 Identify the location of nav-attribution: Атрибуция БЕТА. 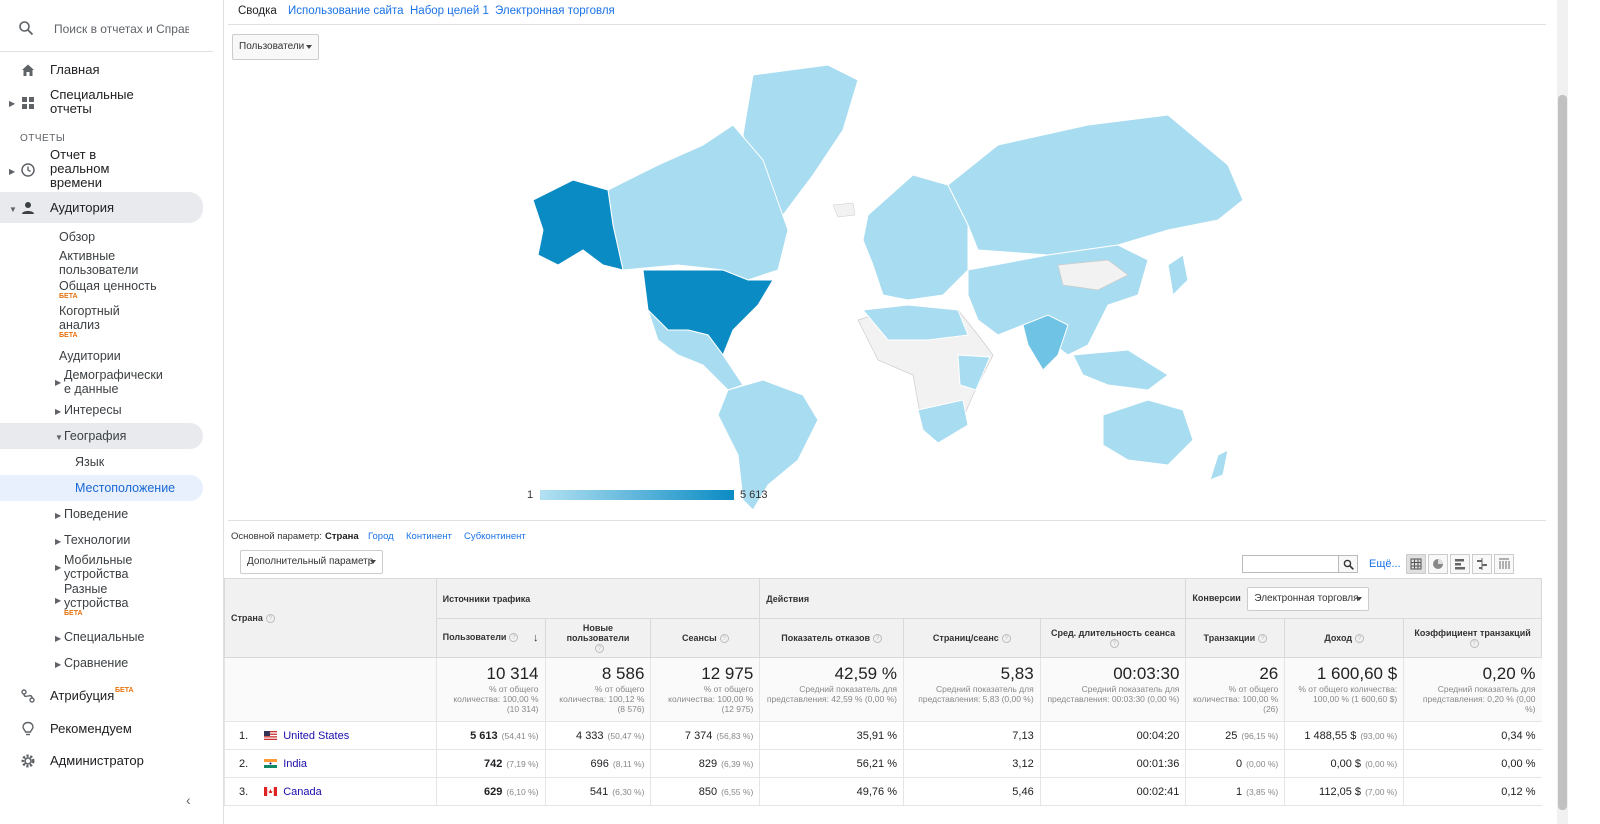
(103, 696).